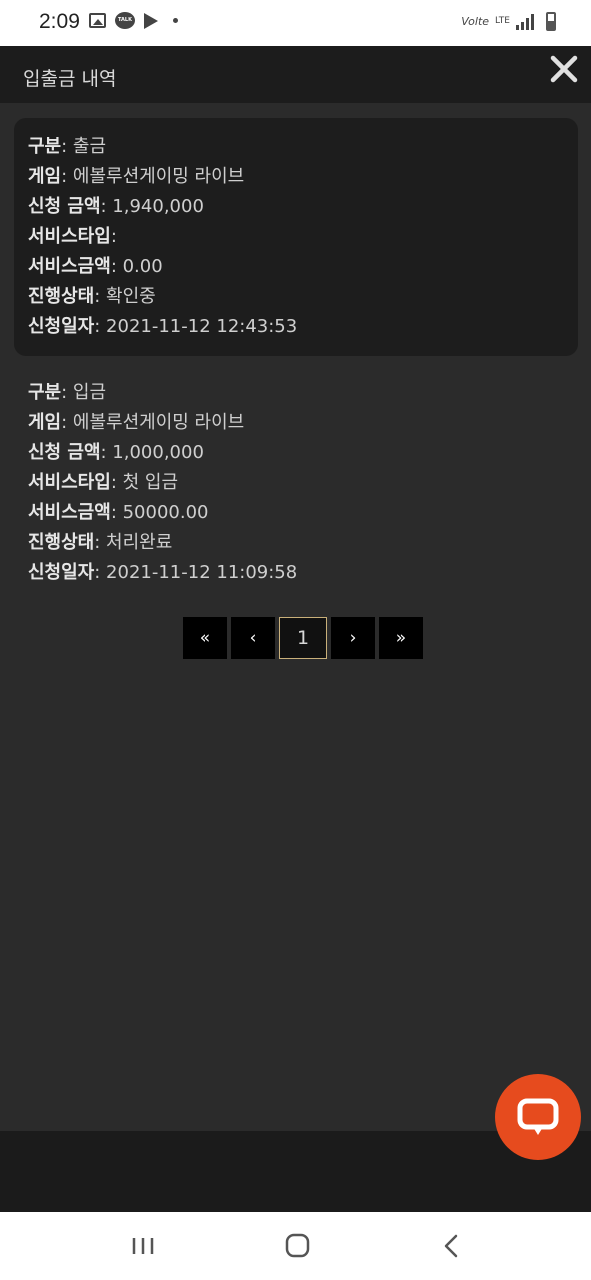 The width and height of the screenshot is (591, 1280). What do you see at coordinates (152, 206) in the screenshot?
I see `record-amount-value: : 1,940,000` at bounding box center [152, 206].